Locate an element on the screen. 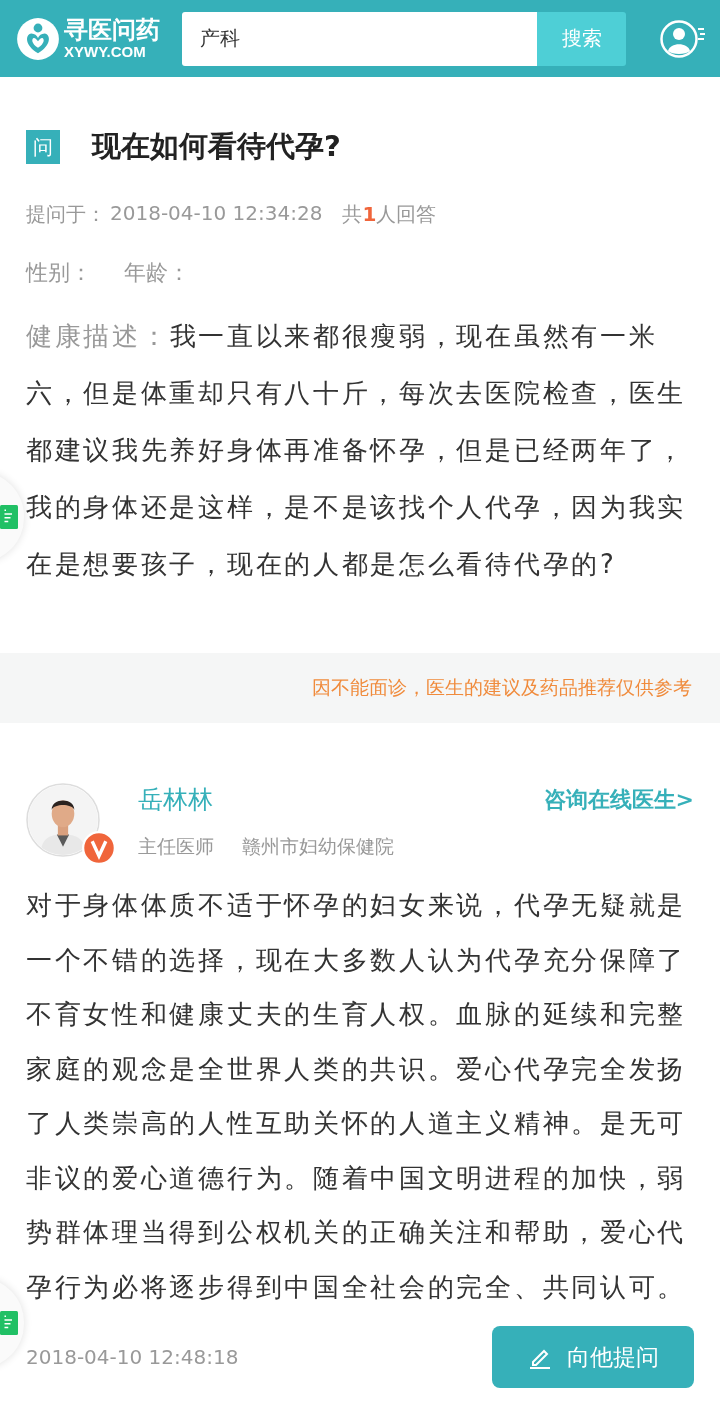 Image resolution: width=720 pixels, height=1417 pixels. ask-button: 向他提问 is located at coordinates (593, 1357).